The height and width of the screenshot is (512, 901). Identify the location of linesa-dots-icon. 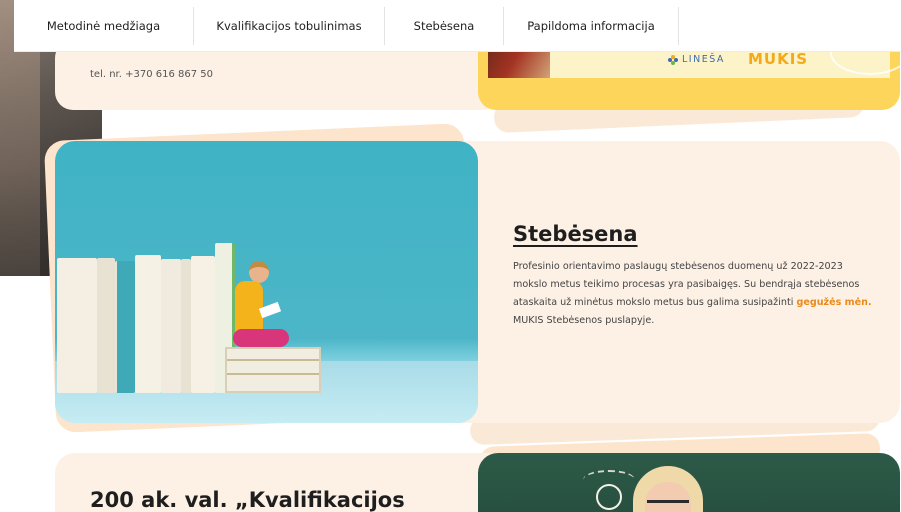
(673, 59).